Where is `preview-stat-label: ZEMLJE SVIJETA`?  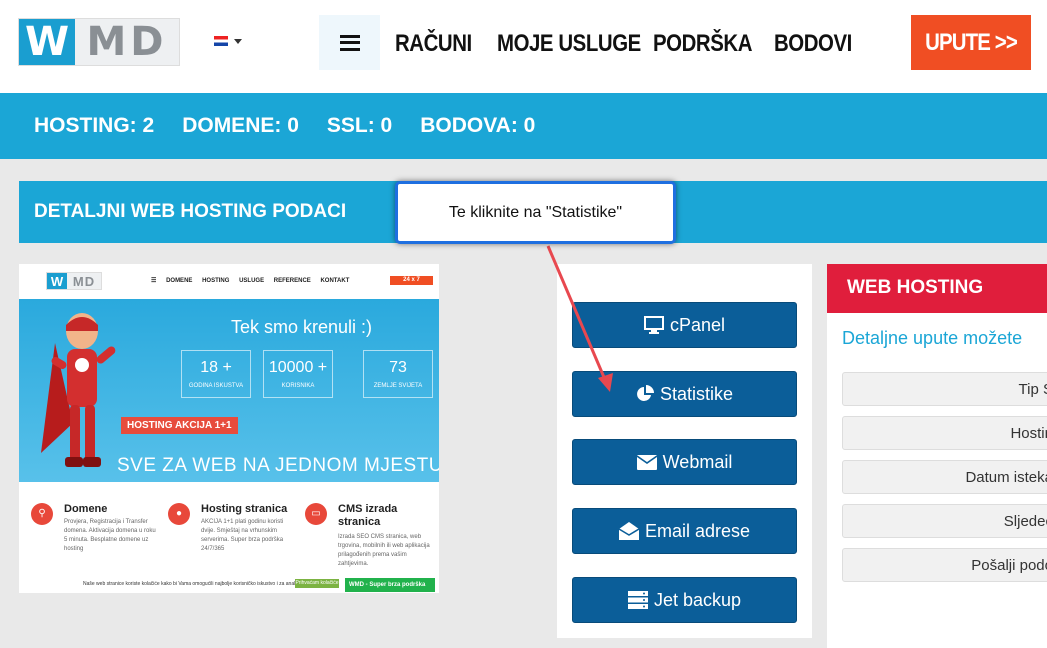 preview-stat-label: ZEMLJE SVIJETA is located at coordinates (398, 386).